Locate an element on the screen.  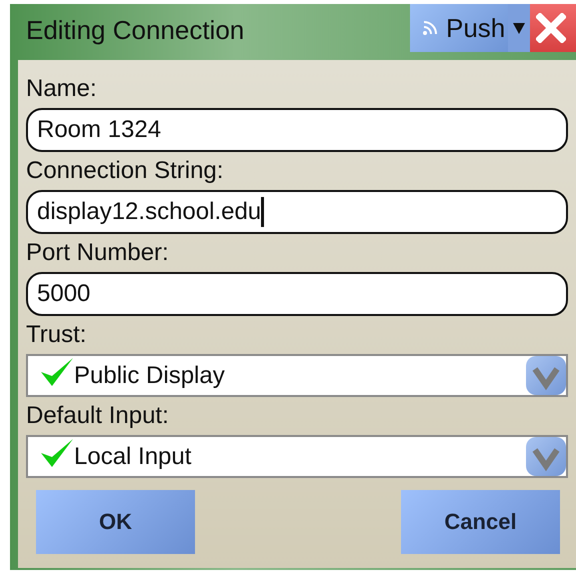
dropdown-field: Local Input is located at coordinates (297, 456).